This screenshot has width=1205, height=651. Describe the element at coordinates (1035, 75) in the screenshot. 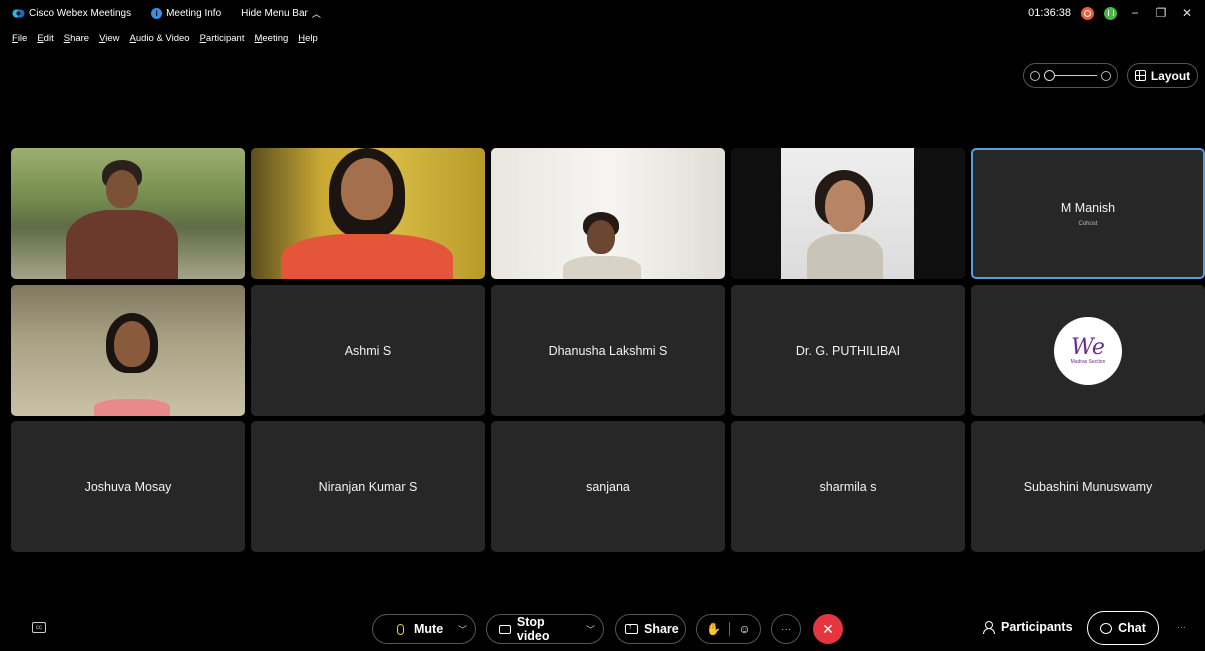

I see `zoom-out-icon` at that location.